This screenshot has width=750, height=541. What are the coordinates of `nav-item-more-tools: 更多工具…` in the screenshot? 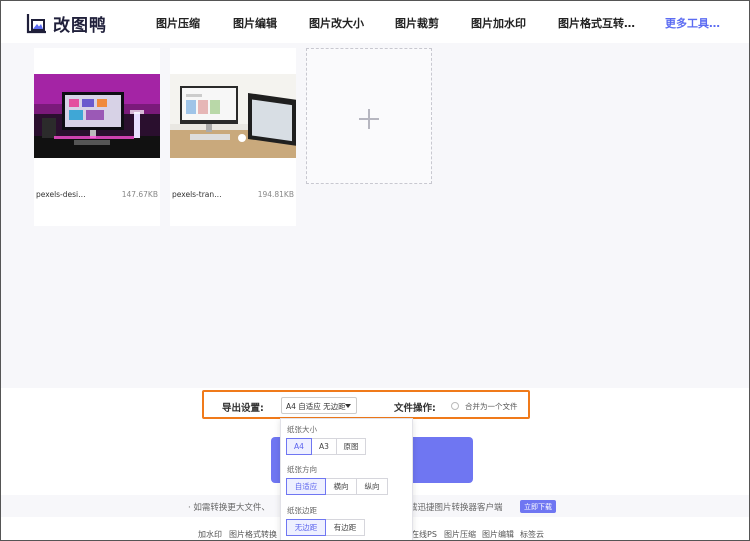 It's located at (692, 23).